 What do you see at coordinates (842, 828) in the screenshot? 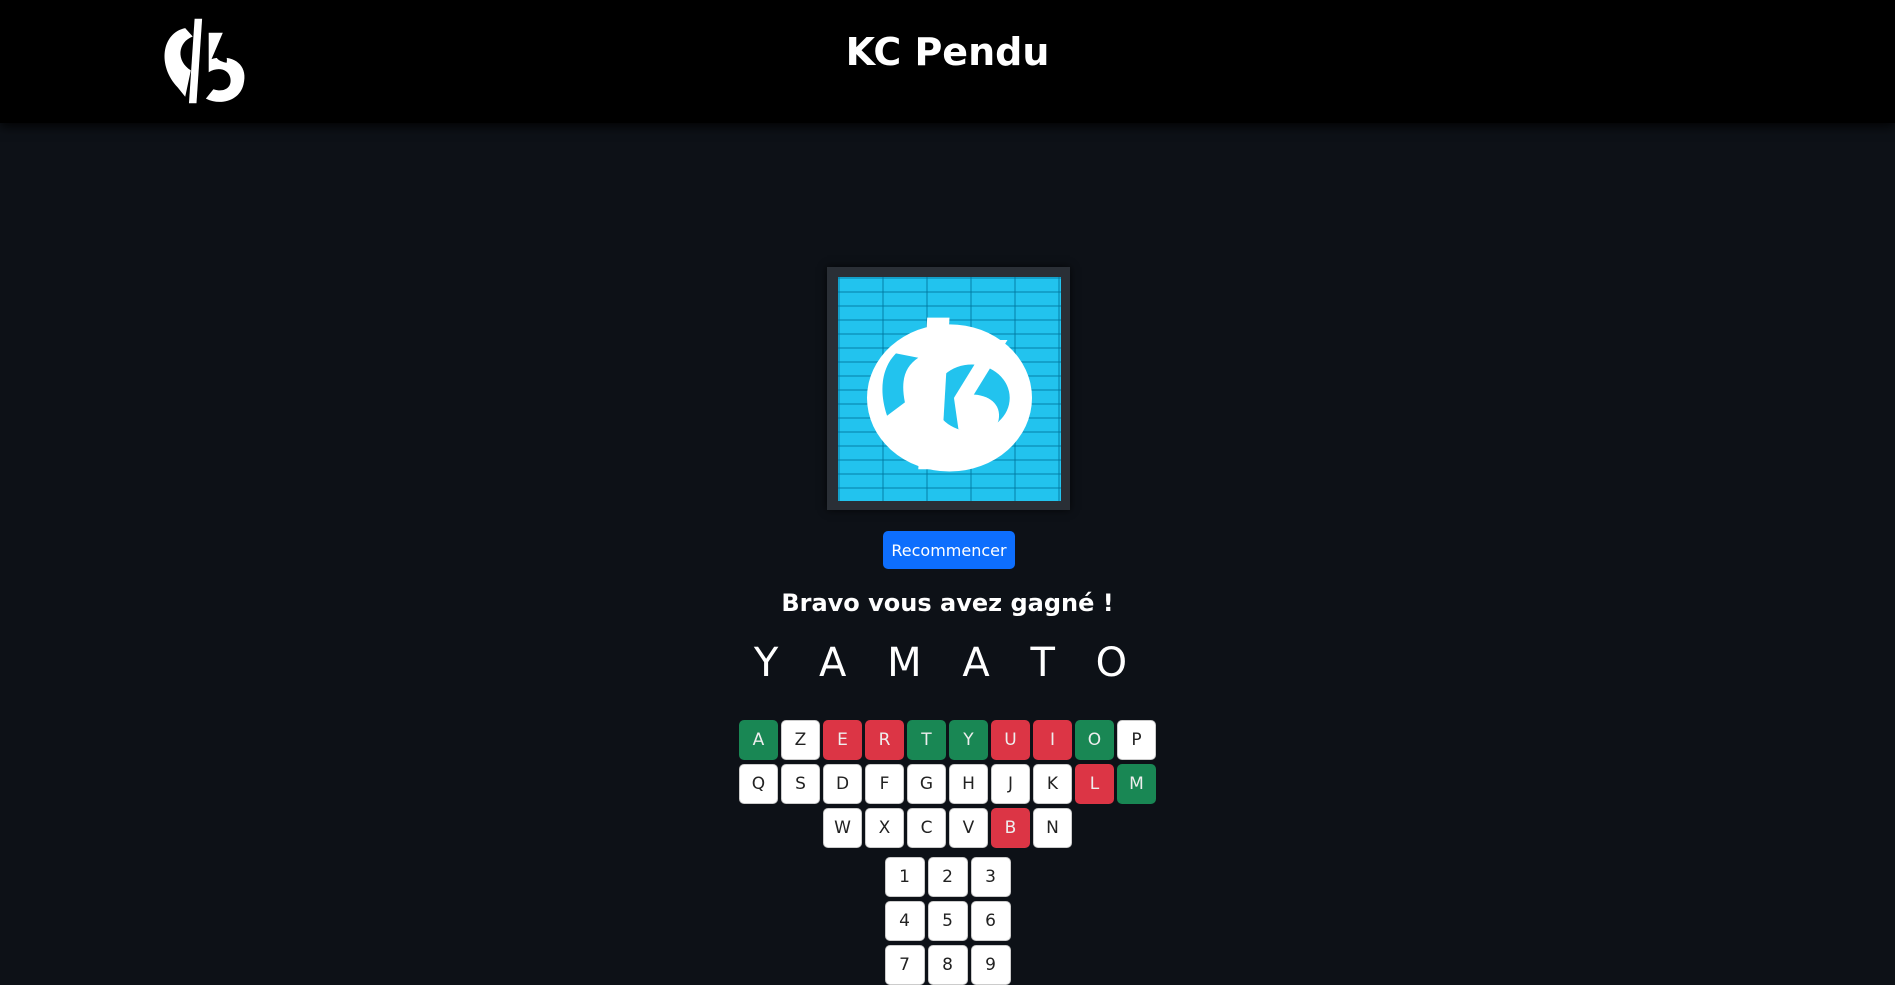
I see `key-w: W` at bounding box center [842, 828].